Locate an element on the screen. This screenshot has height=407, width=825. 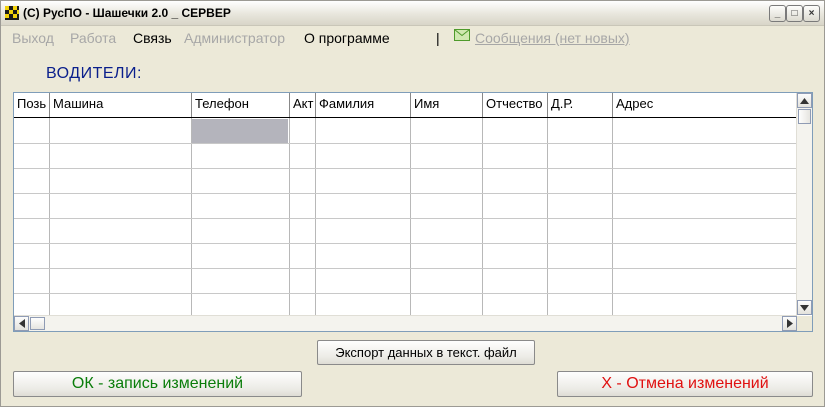
maximize-button: □ is located at coordinates (794, 13).